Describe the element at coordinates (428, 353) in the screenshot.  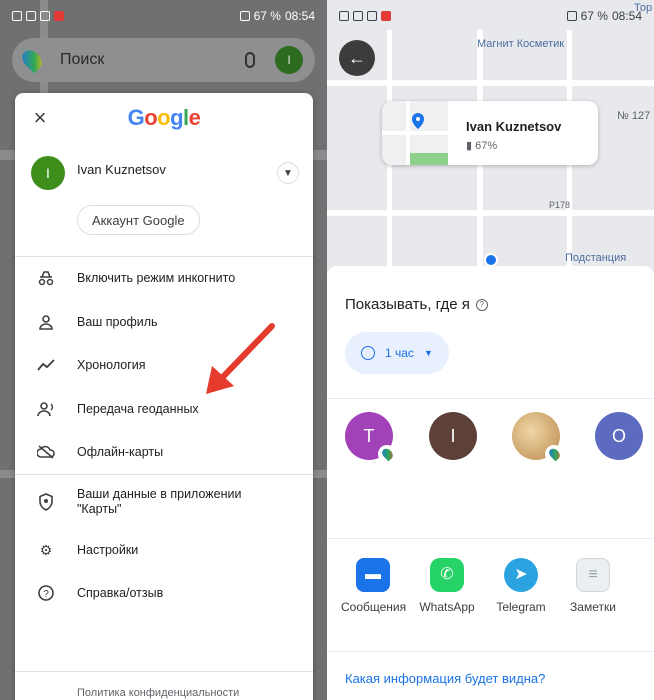
I see `dropdown-arrow-icon: ▼` at that location.